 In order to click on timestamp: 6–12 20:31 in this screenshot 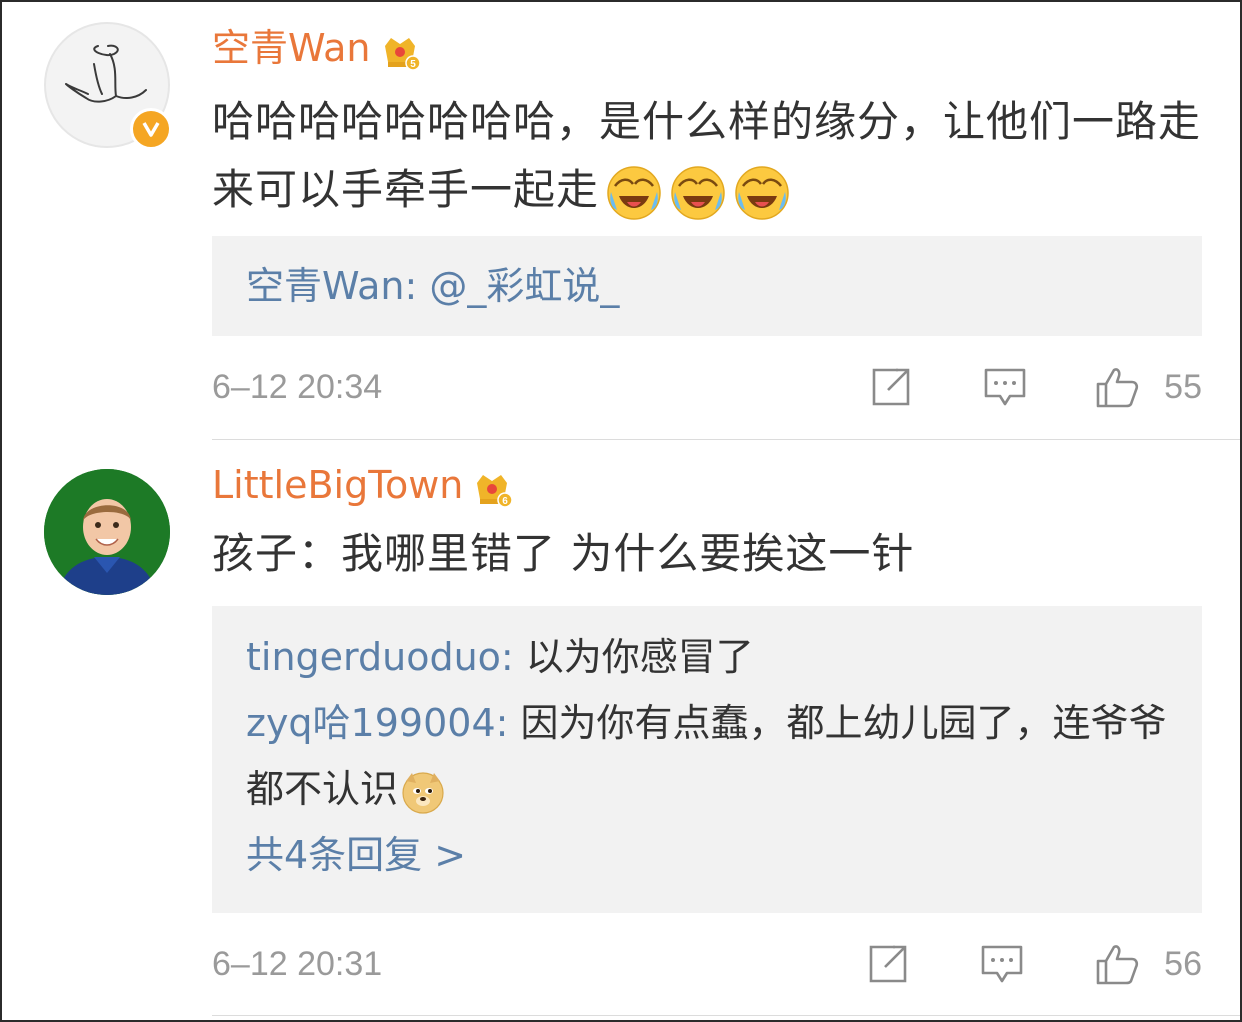, I will do `click(297, 964)`.